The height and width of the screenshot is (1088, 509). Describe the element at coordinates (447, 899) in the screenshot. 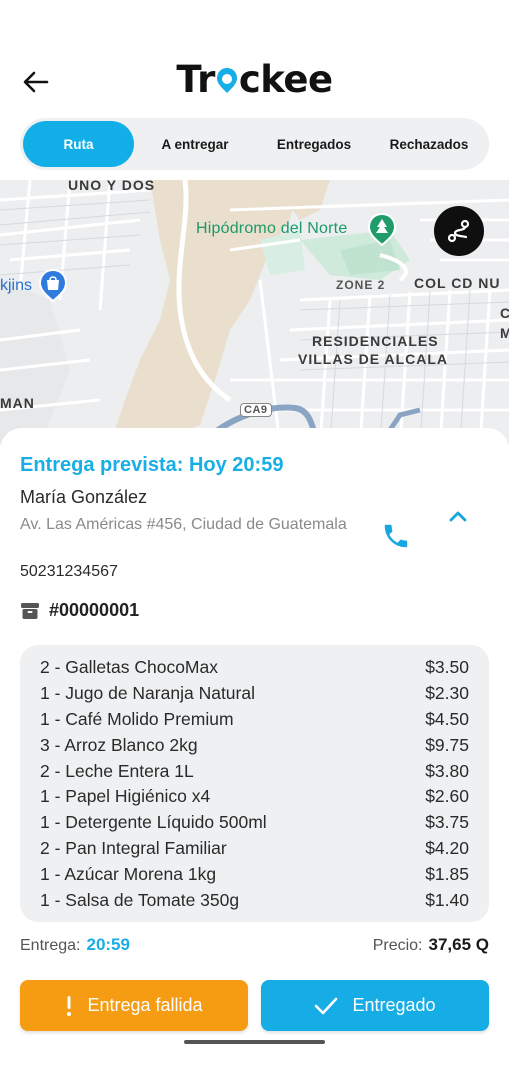

I see `item-price: $1.40` at that location.